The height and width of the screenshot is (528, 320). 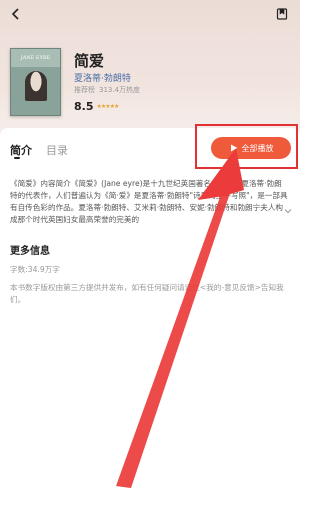 What do you see at coordinates (108, 106) in the screenshot?
I see `star-rating-icon: ★★★★★` at bounding box center [108, 106].